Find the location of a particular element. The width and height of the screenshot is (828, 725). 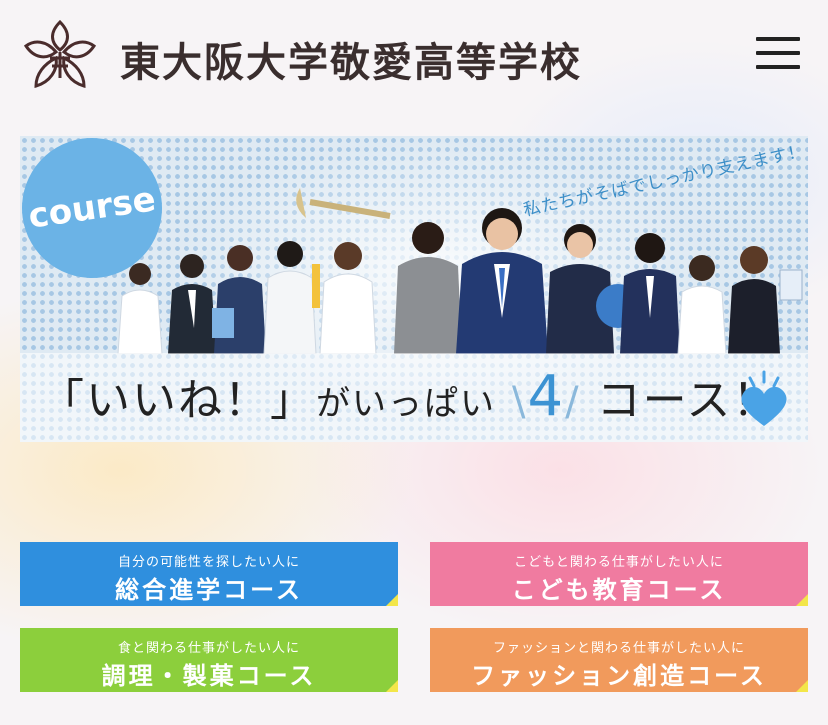

course-name: ファッション創造コース is located at coordinates (619, 676).